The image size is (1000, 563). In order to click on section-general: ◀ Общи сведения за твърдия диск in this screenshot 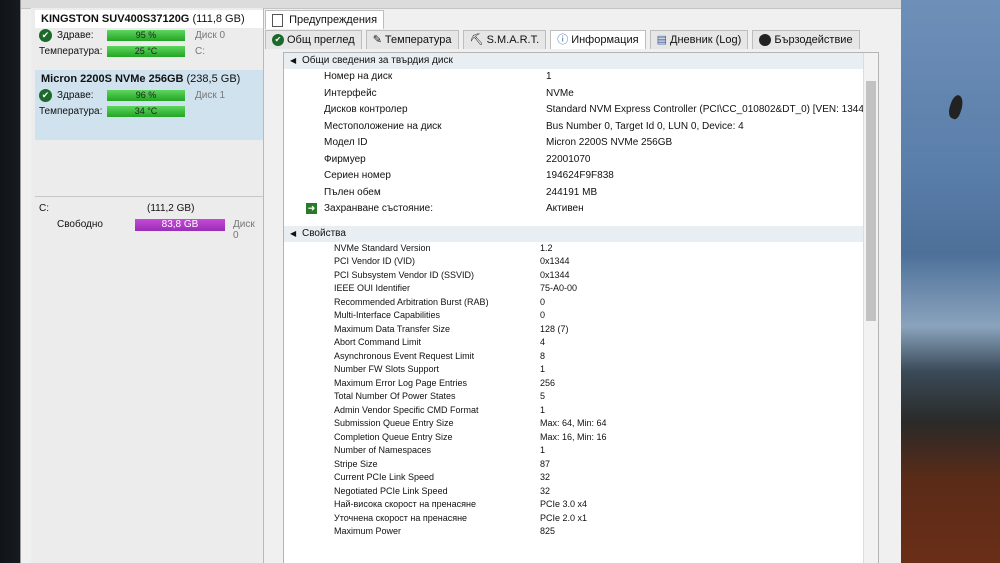, I will do `click(581, 61)`.